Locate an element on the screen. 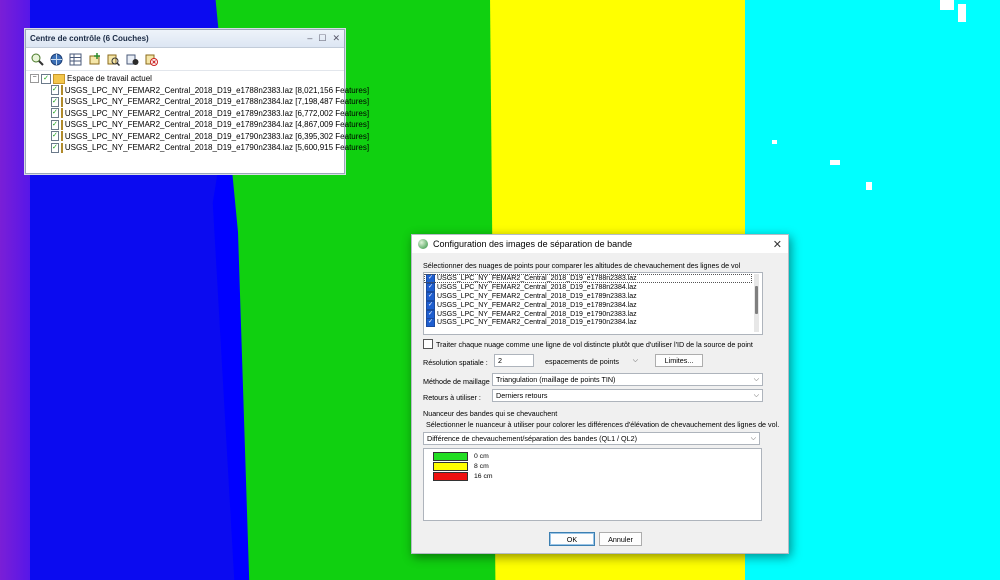 The width and height of the screenshot is (1000, 580). legend-label: 16 cm is located at coordinates (483, 476).